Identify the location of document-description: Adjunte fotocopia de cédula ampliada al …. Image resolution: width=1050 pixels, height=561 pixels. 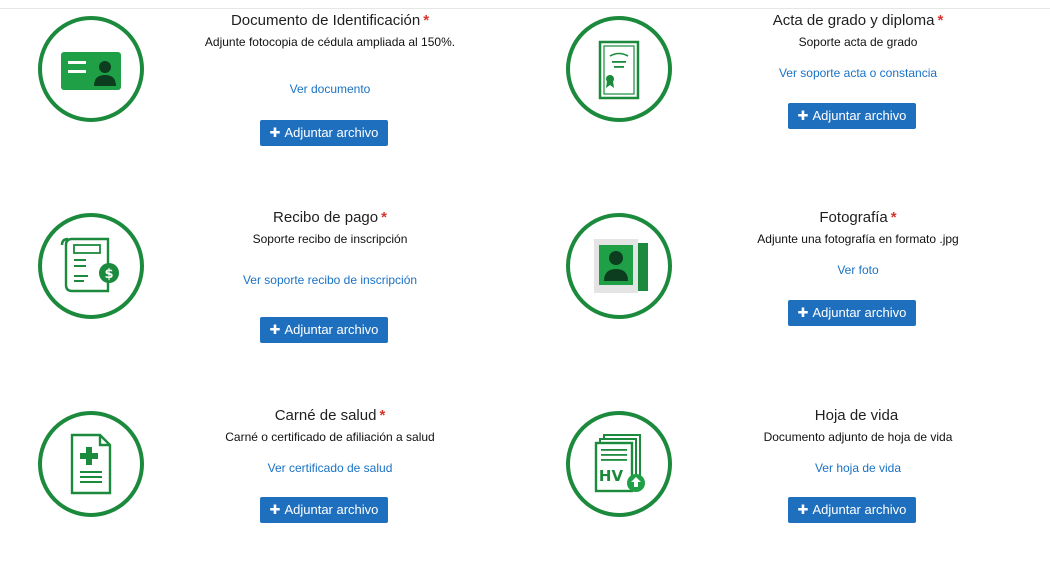
(330, 42).